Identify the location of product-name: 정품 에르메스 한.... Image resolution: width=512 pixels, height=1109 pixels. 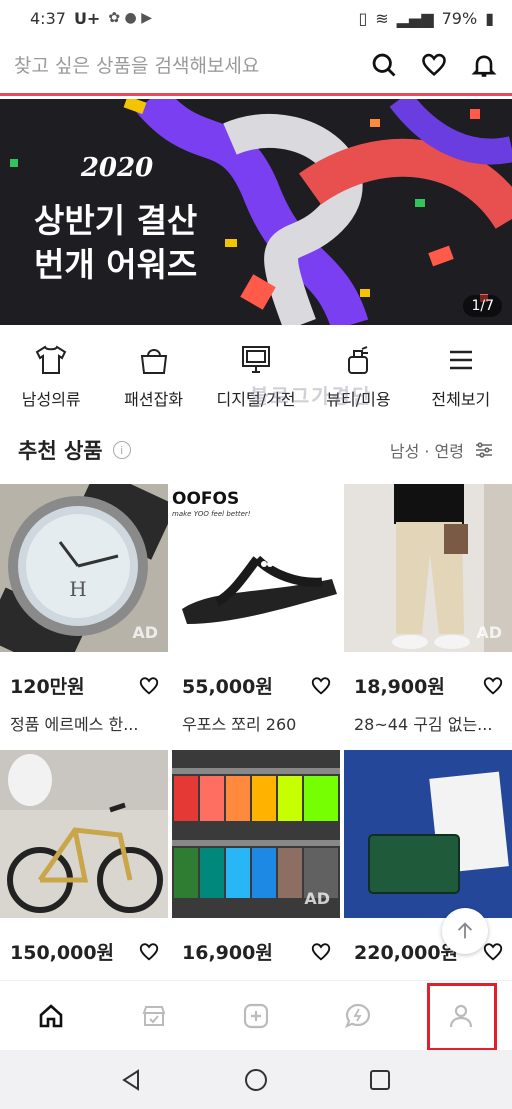
(74, 724).